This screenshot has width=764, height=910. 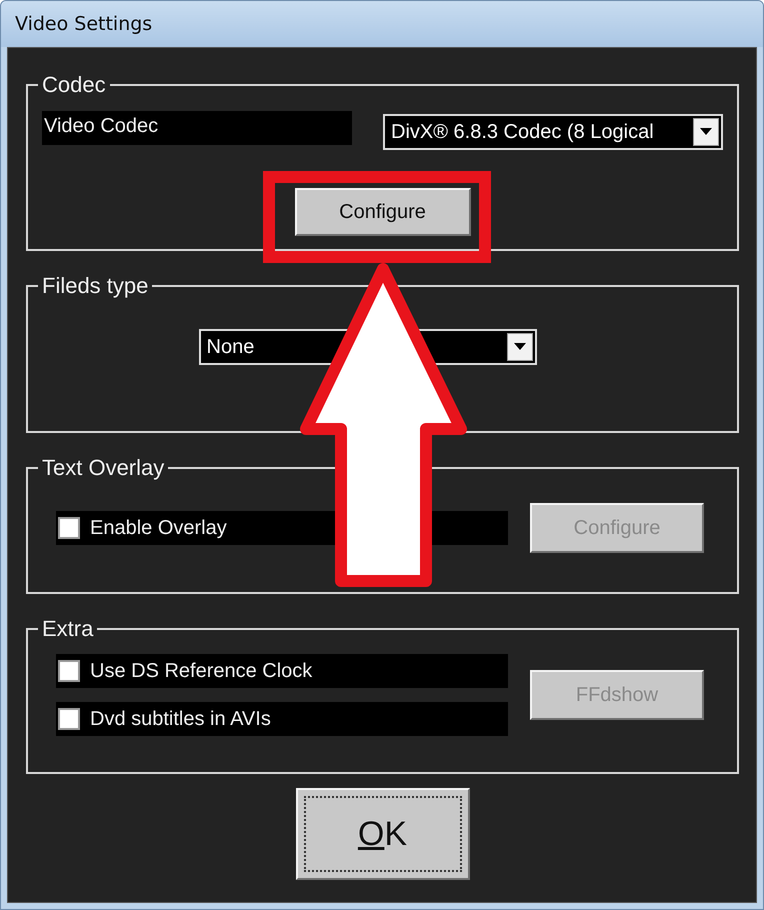 I want to click on group-title: Fileds type, so click(x=95, y=286).